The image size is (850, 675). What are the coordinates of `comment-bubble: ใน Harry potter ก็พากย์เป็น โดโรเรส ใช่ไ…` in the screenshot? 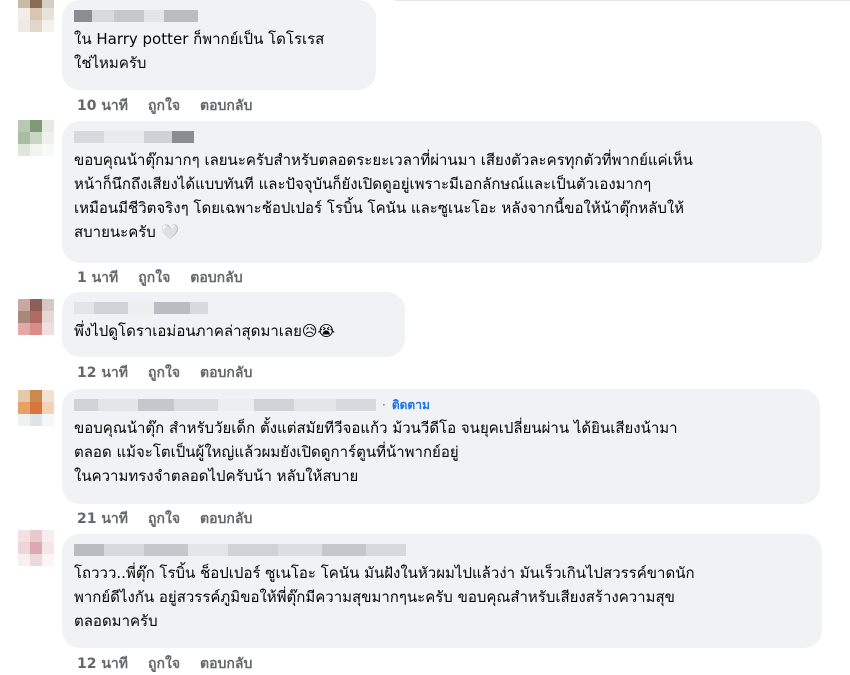 It's located at (219, 45).